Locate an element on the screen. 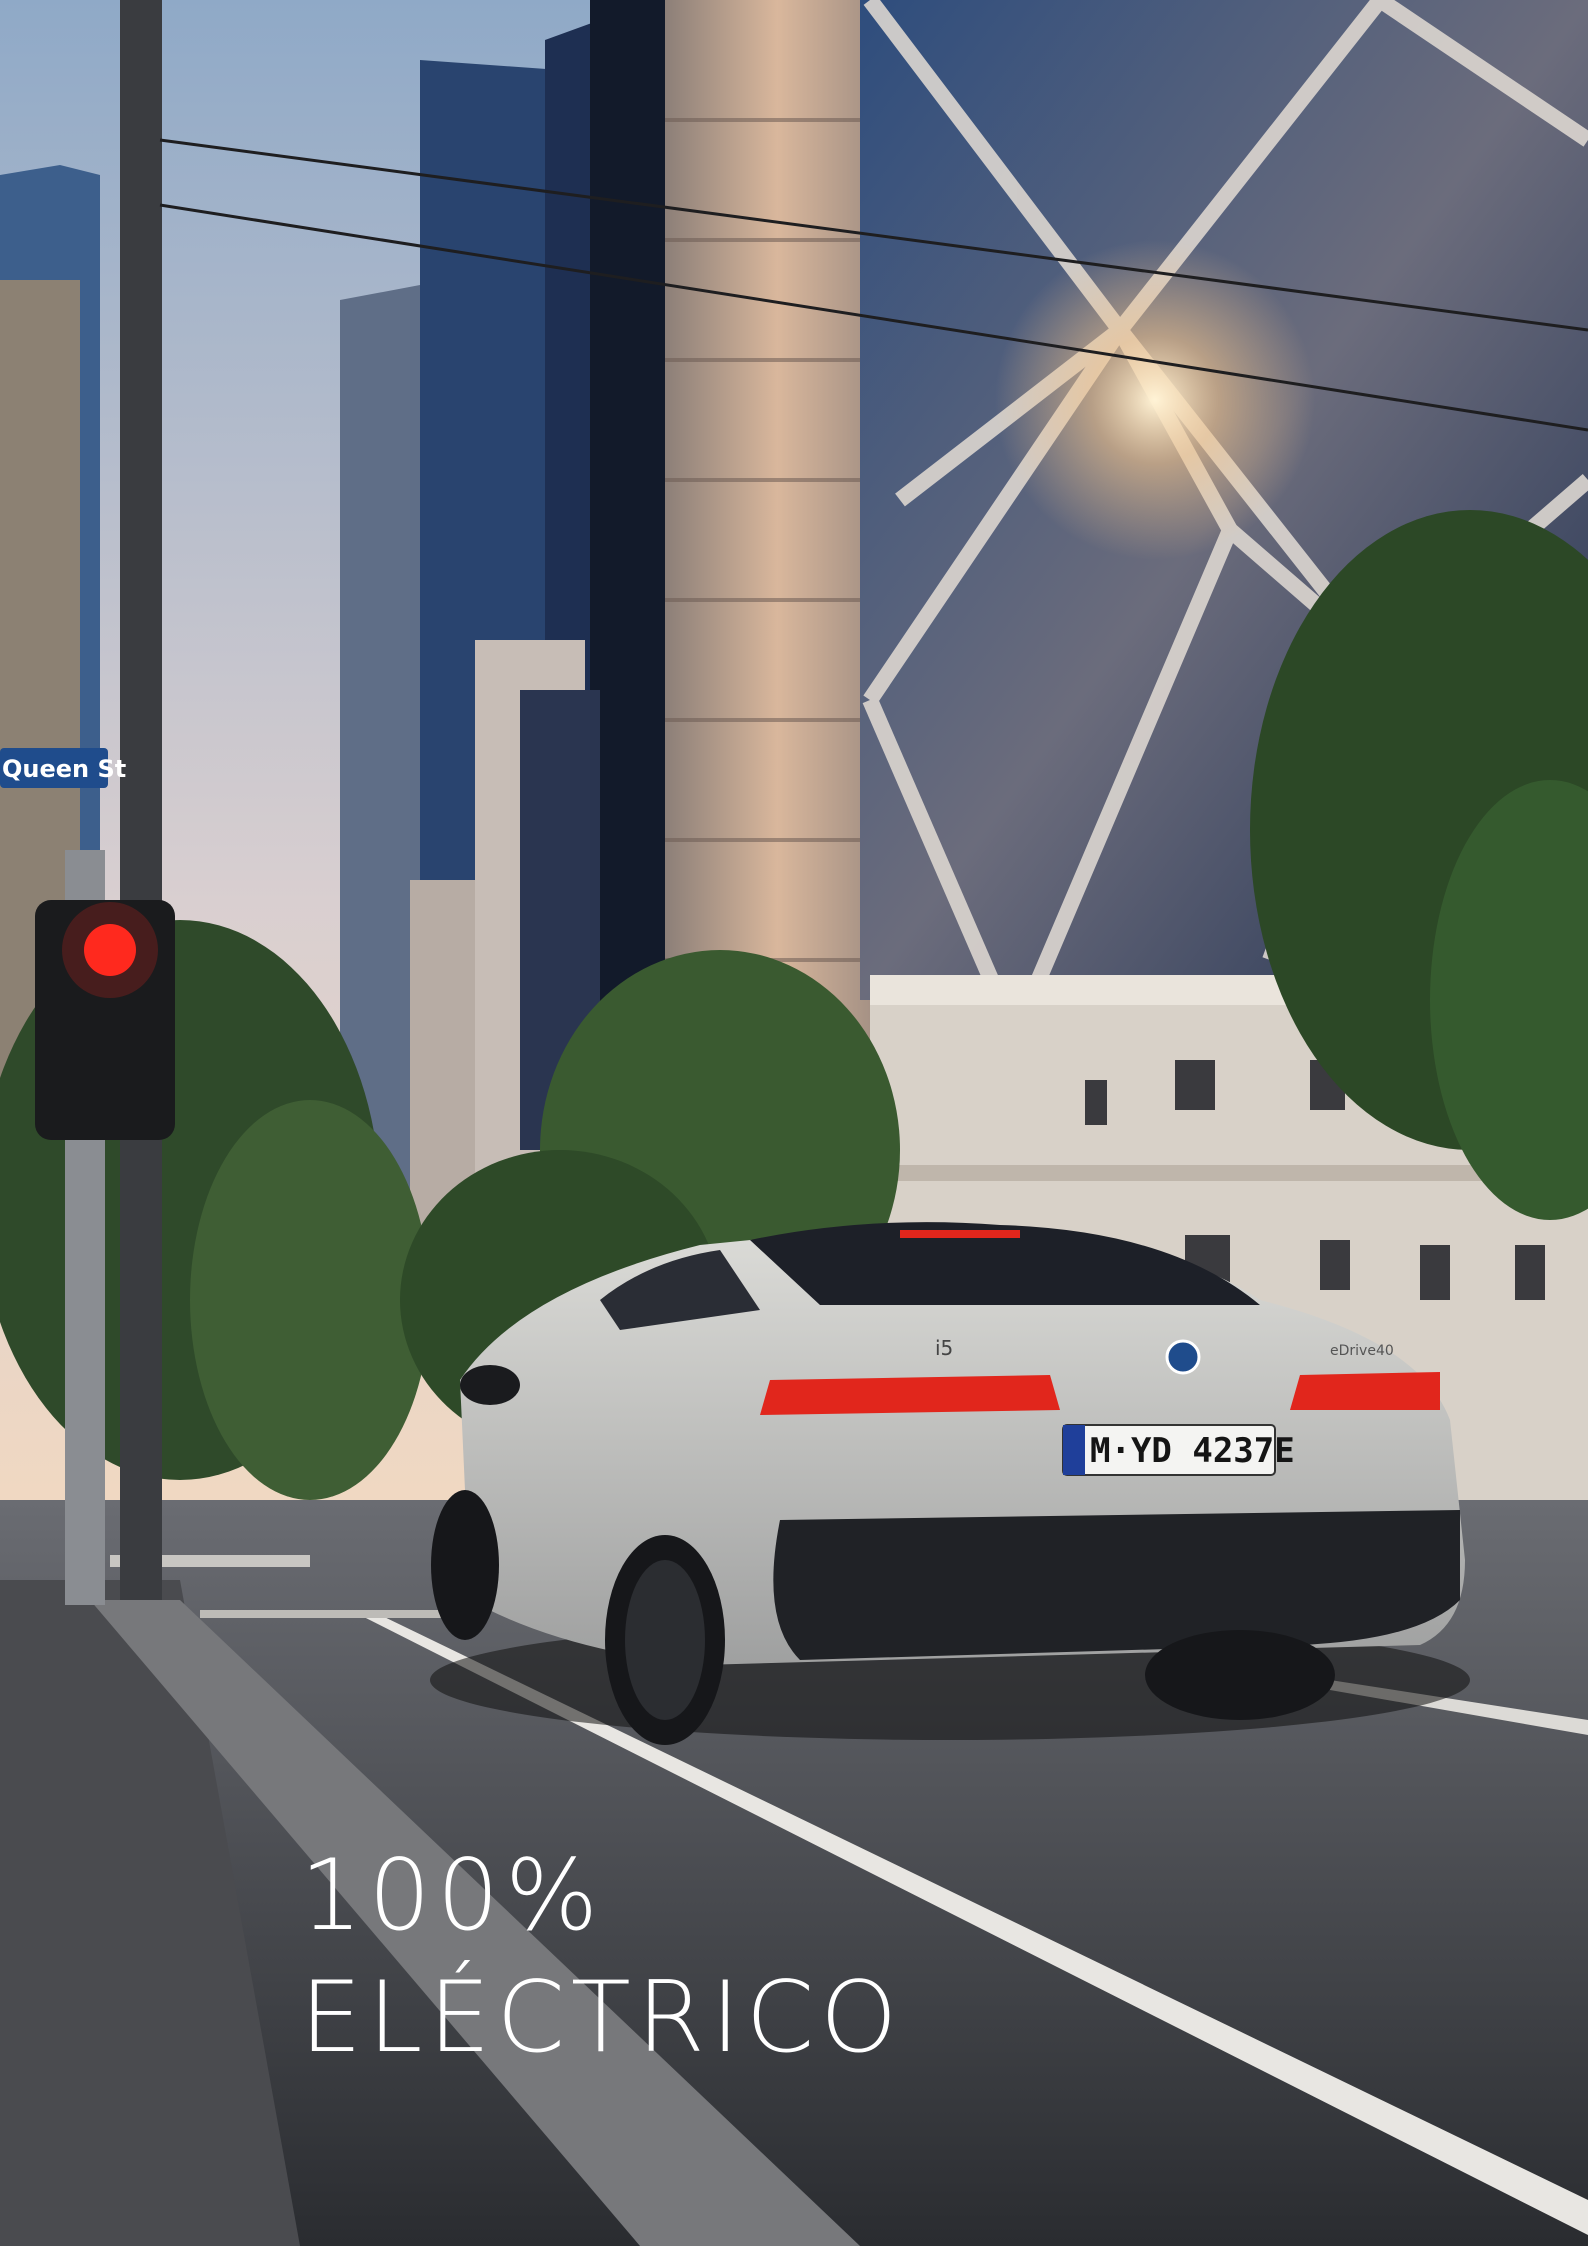 The height and width of the screenshot is (2246, 1588). headline: 100% ELÉCTRICO is located at coordinates (601, 1957).